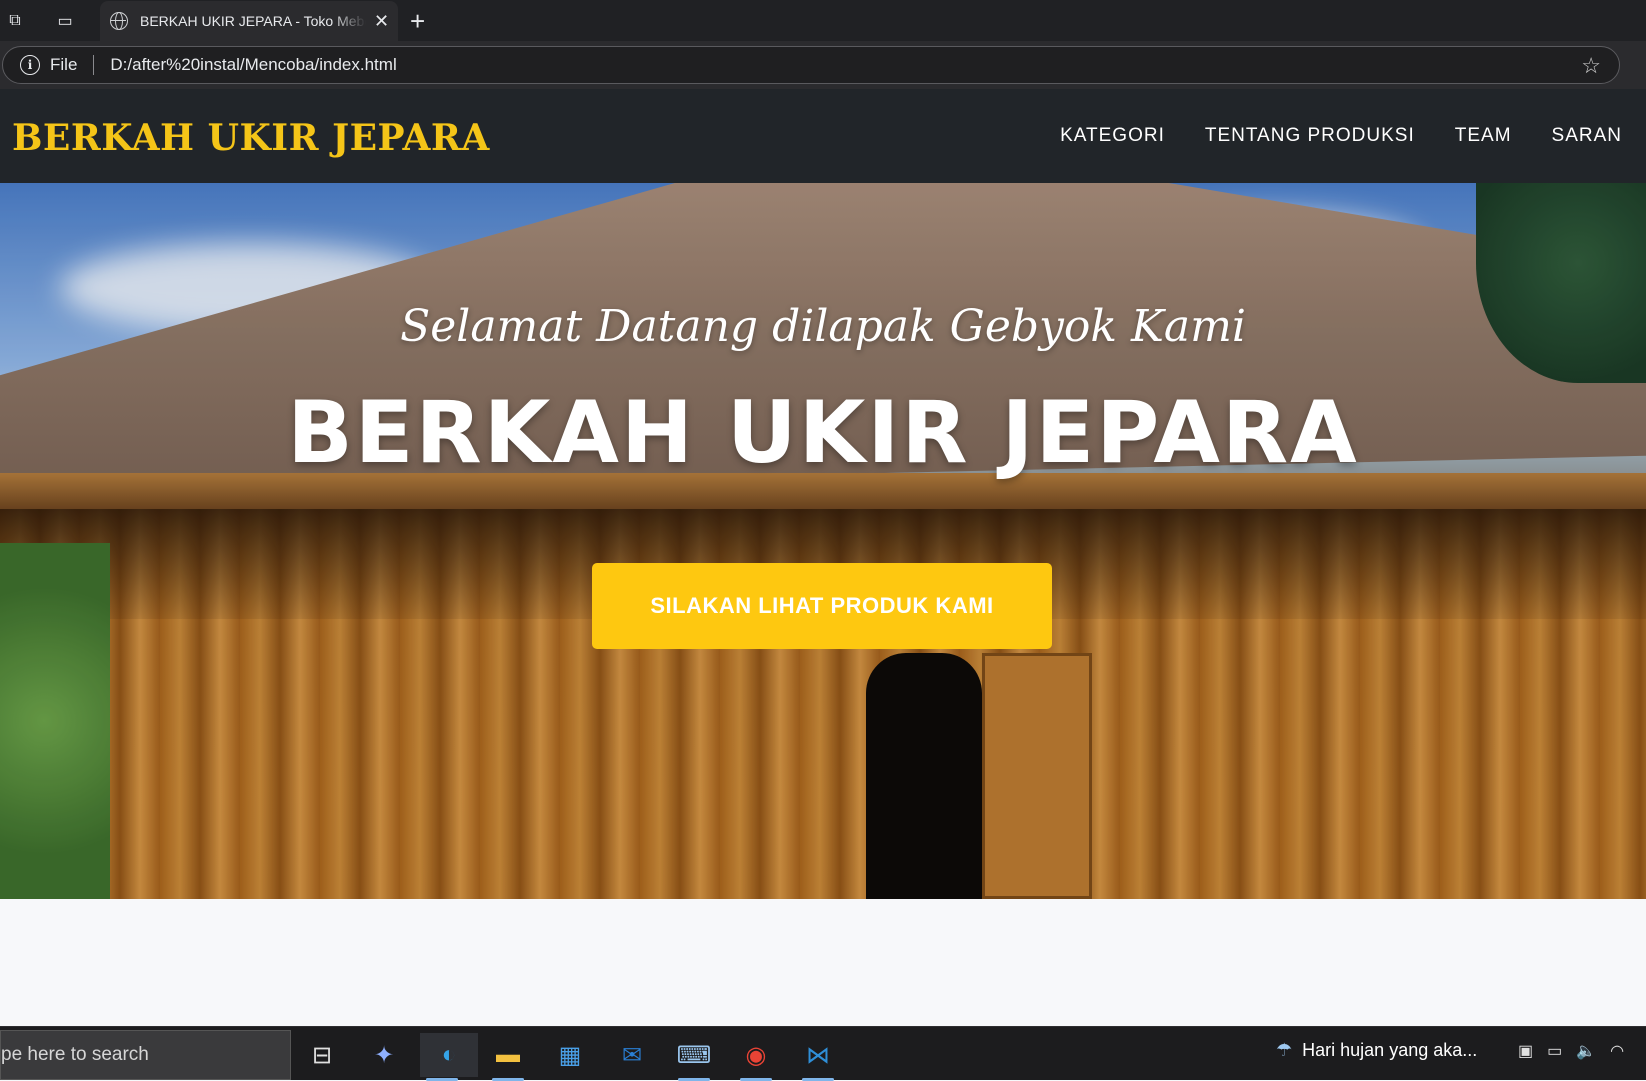 Image resolution: width=1646 pixels, height=1081 pixels. I want to click on close-tab-icon: ✕, so click(381, 21).